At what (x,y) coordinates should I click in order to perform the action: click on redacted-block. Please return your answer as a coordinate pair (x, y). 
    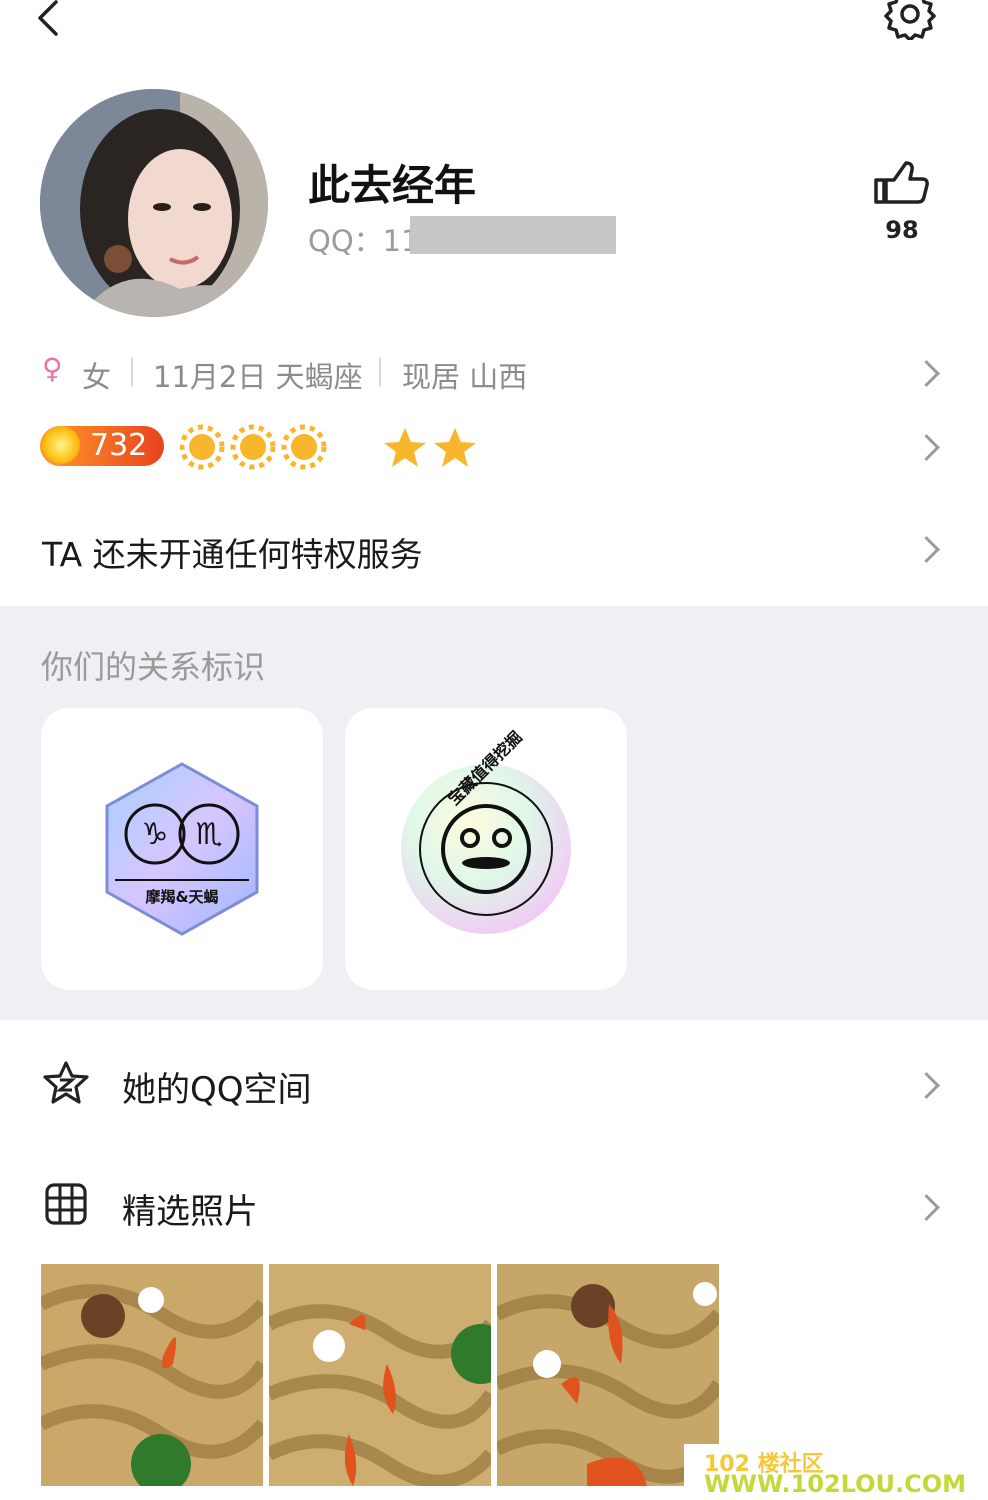
    Looking at the image, I should click on (513, 235).